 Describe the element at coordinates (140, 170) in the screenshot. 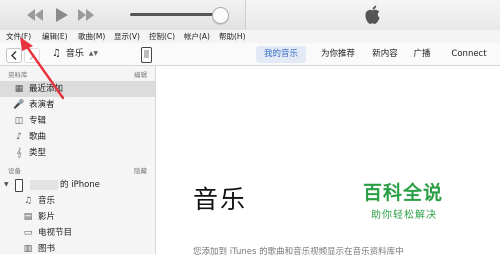

I see `devices-hide-button: 隐藏` at that location.